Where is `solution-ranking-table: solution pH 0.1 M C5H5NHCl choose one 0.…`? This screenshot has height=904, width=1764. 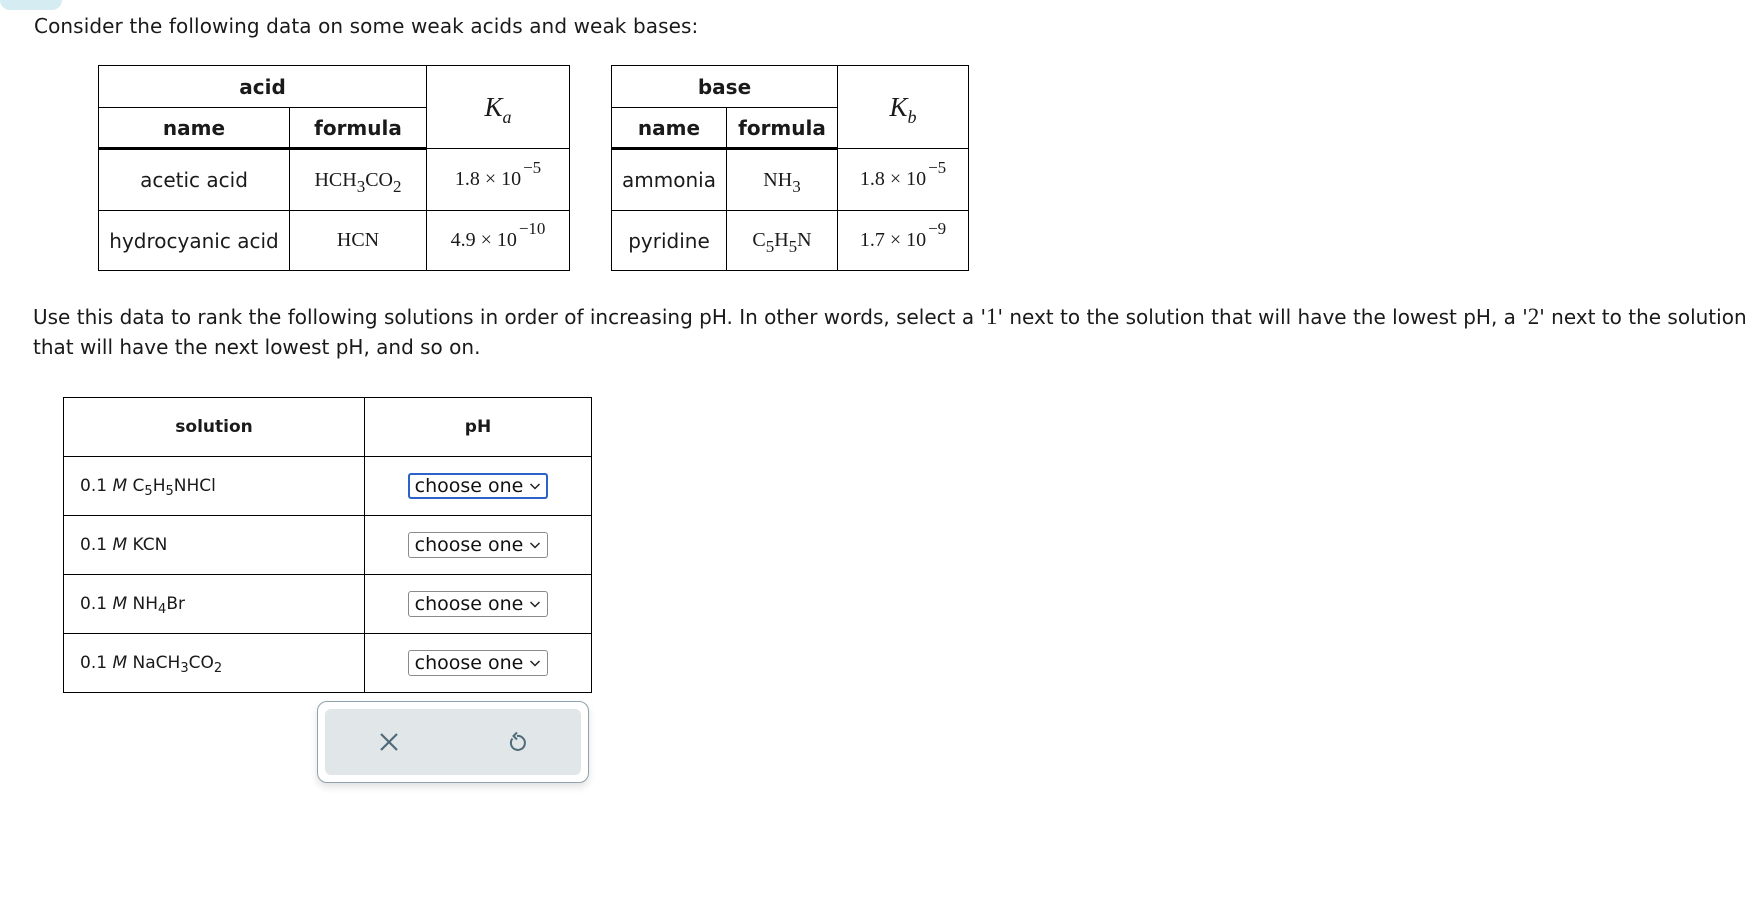 solution-ranking-table: solution pH 0.1 M C5H5NHCl choose one 0.… is located at coordinates (327, 545).